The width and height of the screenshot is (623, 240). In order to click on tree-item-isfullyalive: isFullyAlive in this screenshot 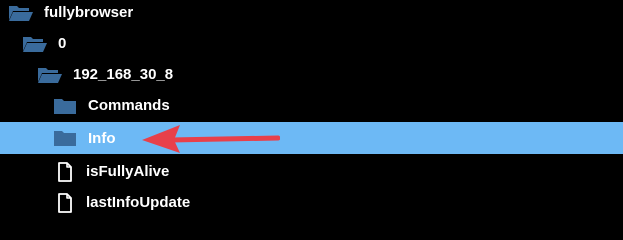, I will do `click(311, 171)`.